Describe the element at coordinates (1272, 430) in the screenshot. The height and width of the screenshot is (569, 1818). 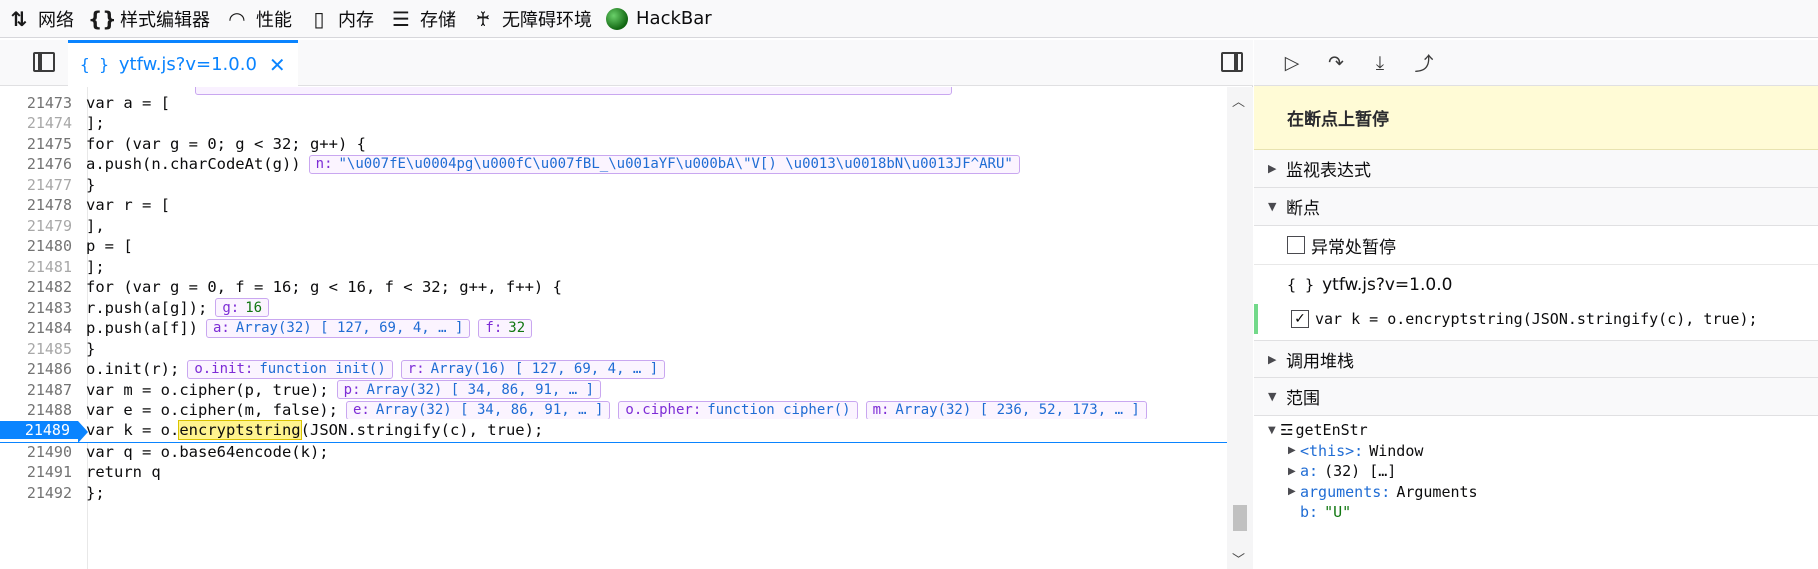
I see `chevron-down-icon: ▼` at that location.